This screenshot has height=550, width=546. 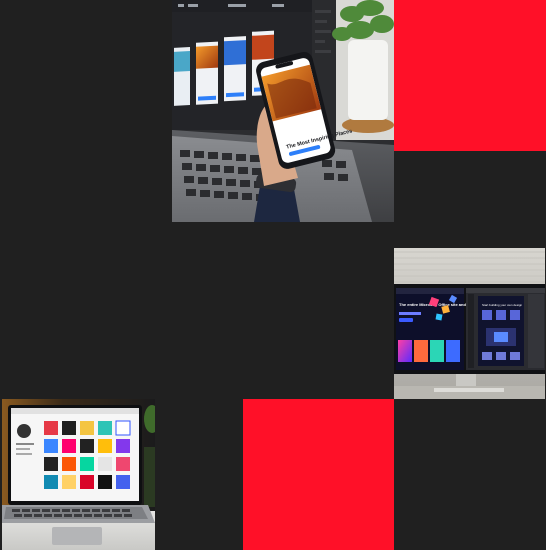 What do you see at coordinates (318, 474) in the screenshot?
I see `red-block-bottom-center` at bounding box center [318, 474].